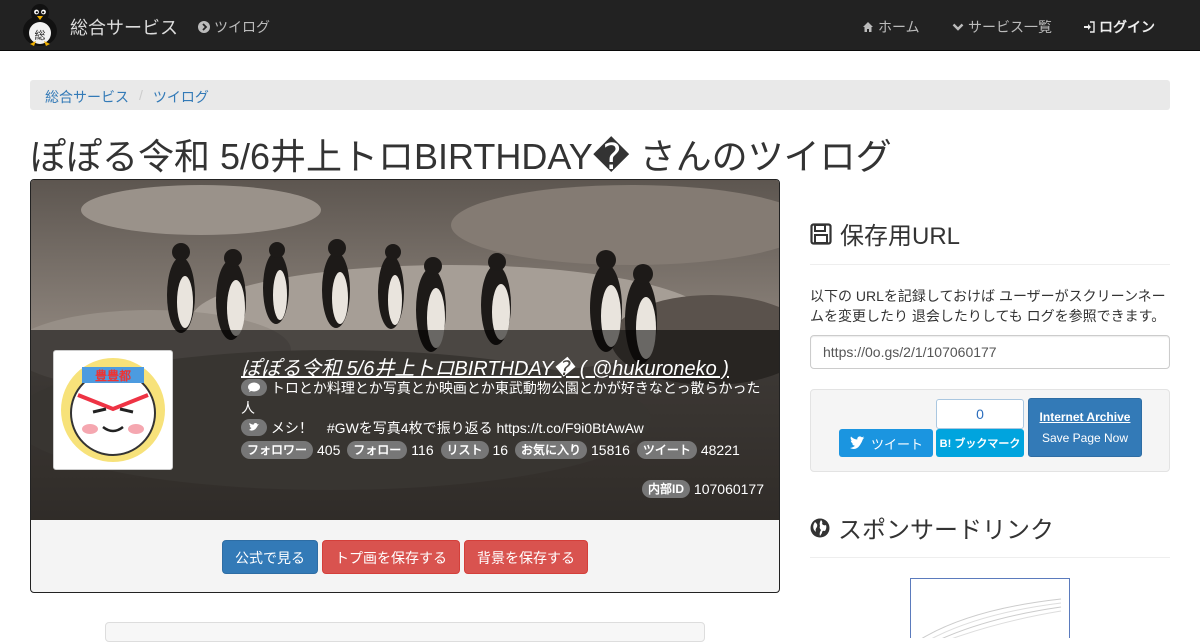 The image size is (1200, 642). What do you see at coordinates (501, 398) in the screenshot?
I see `profile-bio-text: トロとか料理とか写真とか映画とか東武動物公園とかが好きなとっ散らかった人` at bounding box center [501, 398].